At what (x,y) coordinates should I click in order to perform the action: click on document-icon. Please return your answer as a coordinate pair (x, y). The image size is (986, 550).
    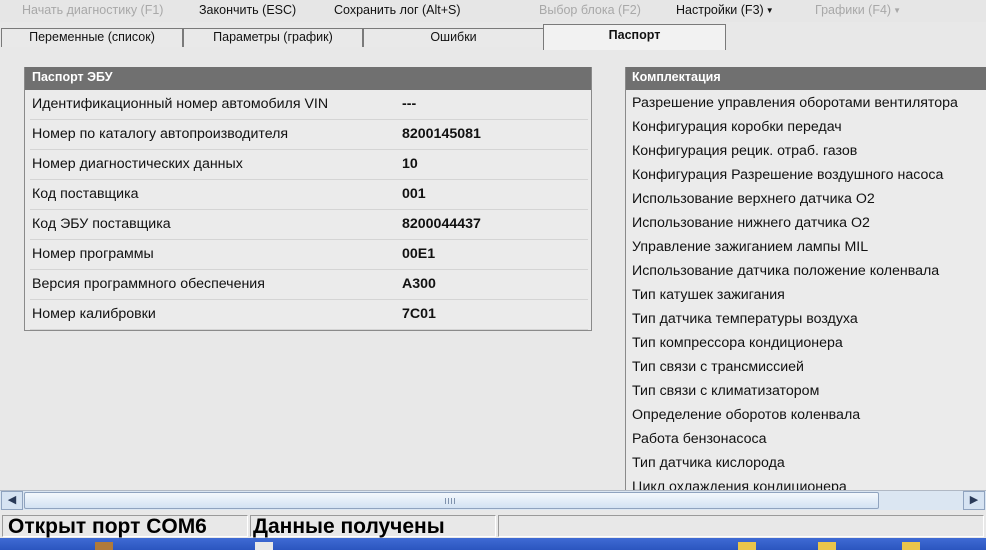
    Looking at the image, I should click on (264, 546).